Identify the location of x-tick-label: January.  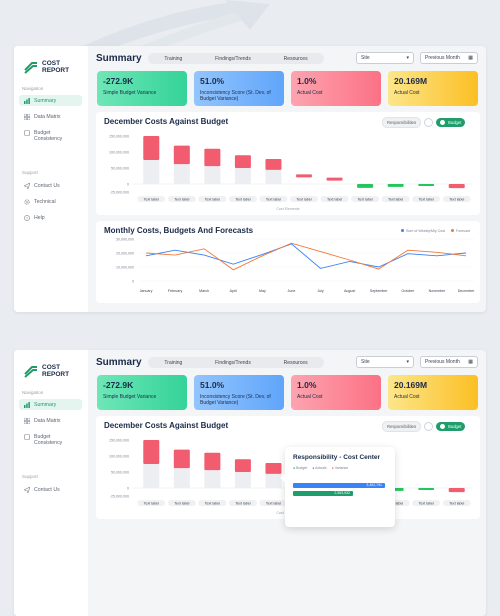
(146, 291).